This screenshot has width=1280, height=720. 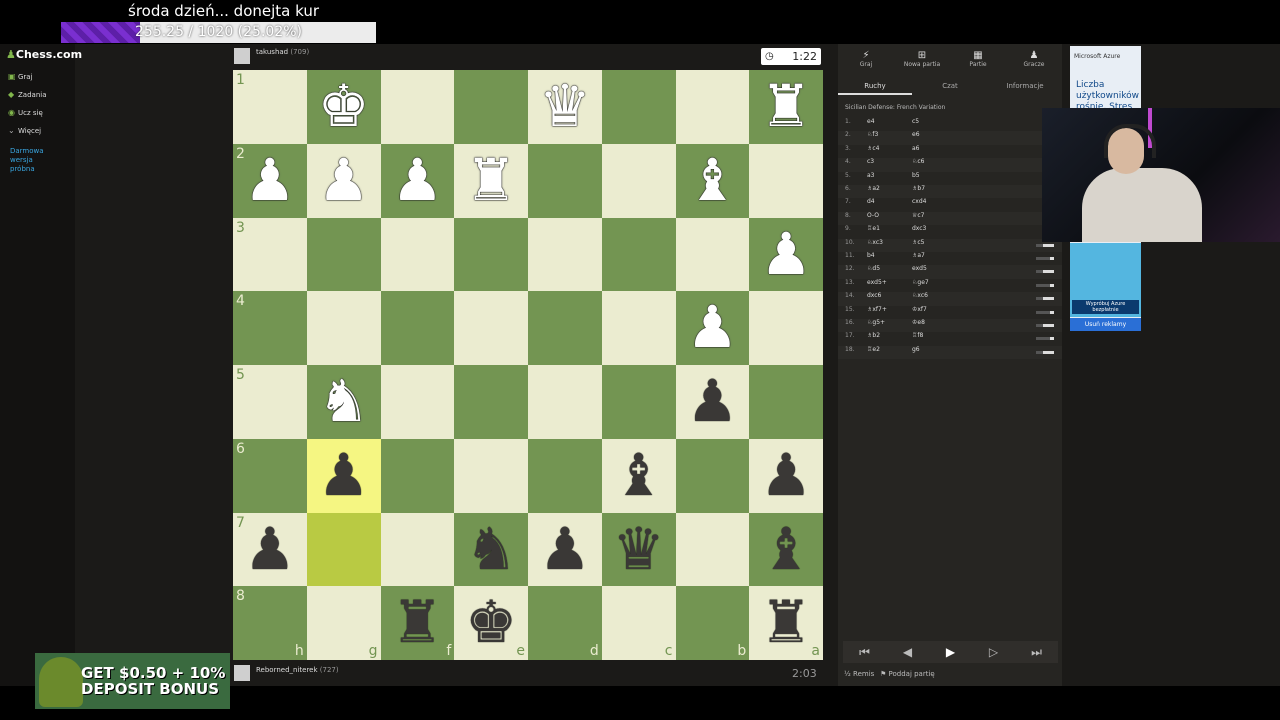 I want to click on white-move: ♗c4, so click(x=873, y=148).